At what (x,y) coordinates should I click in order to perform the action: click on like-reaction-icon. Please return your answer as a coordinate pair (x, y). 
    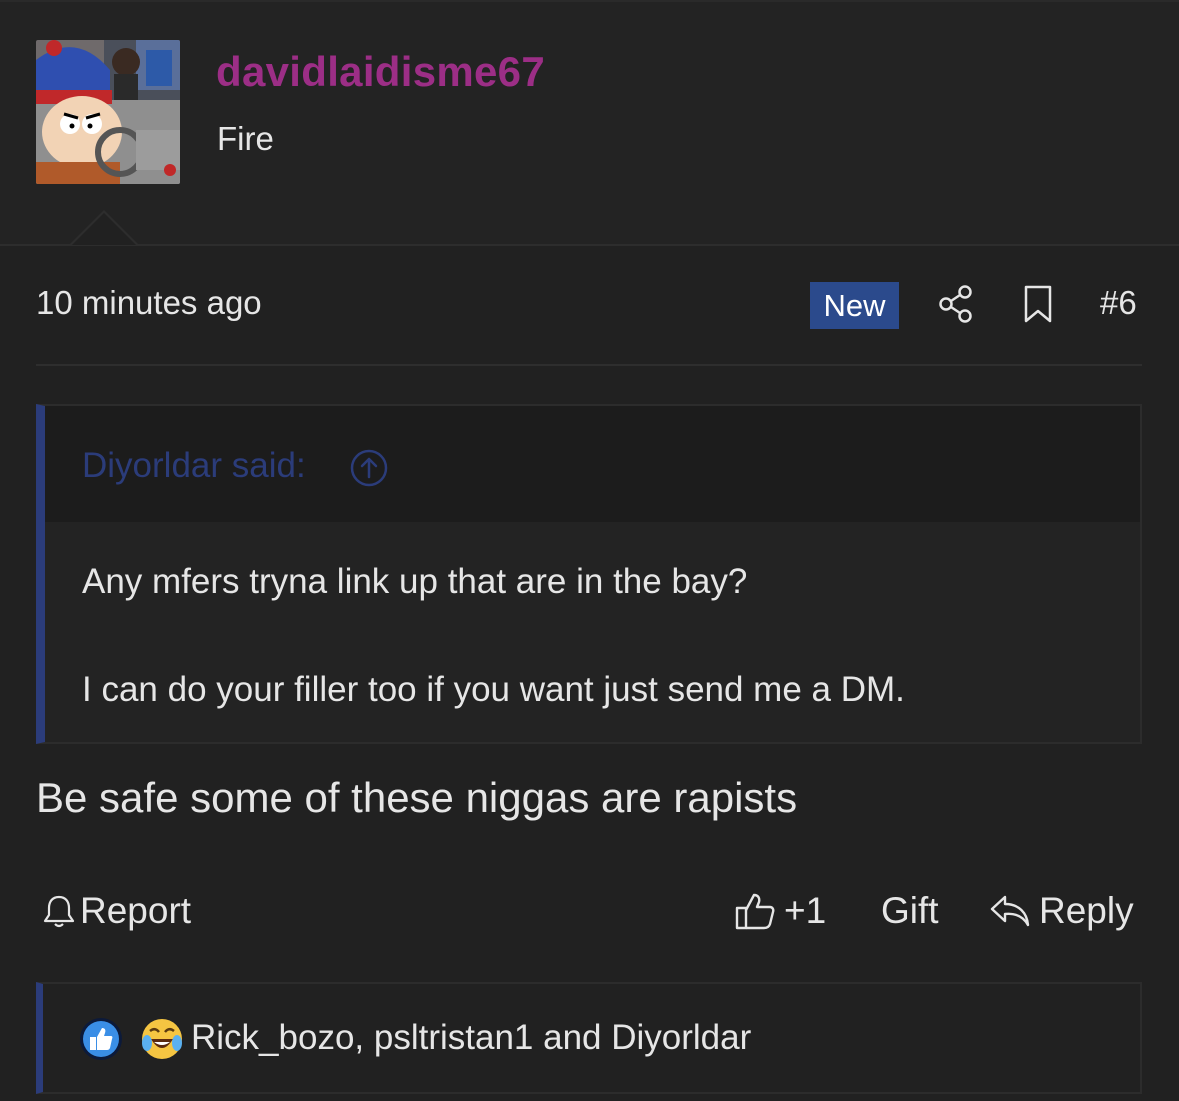
    Looking at the image, I should click on (101, 1039).